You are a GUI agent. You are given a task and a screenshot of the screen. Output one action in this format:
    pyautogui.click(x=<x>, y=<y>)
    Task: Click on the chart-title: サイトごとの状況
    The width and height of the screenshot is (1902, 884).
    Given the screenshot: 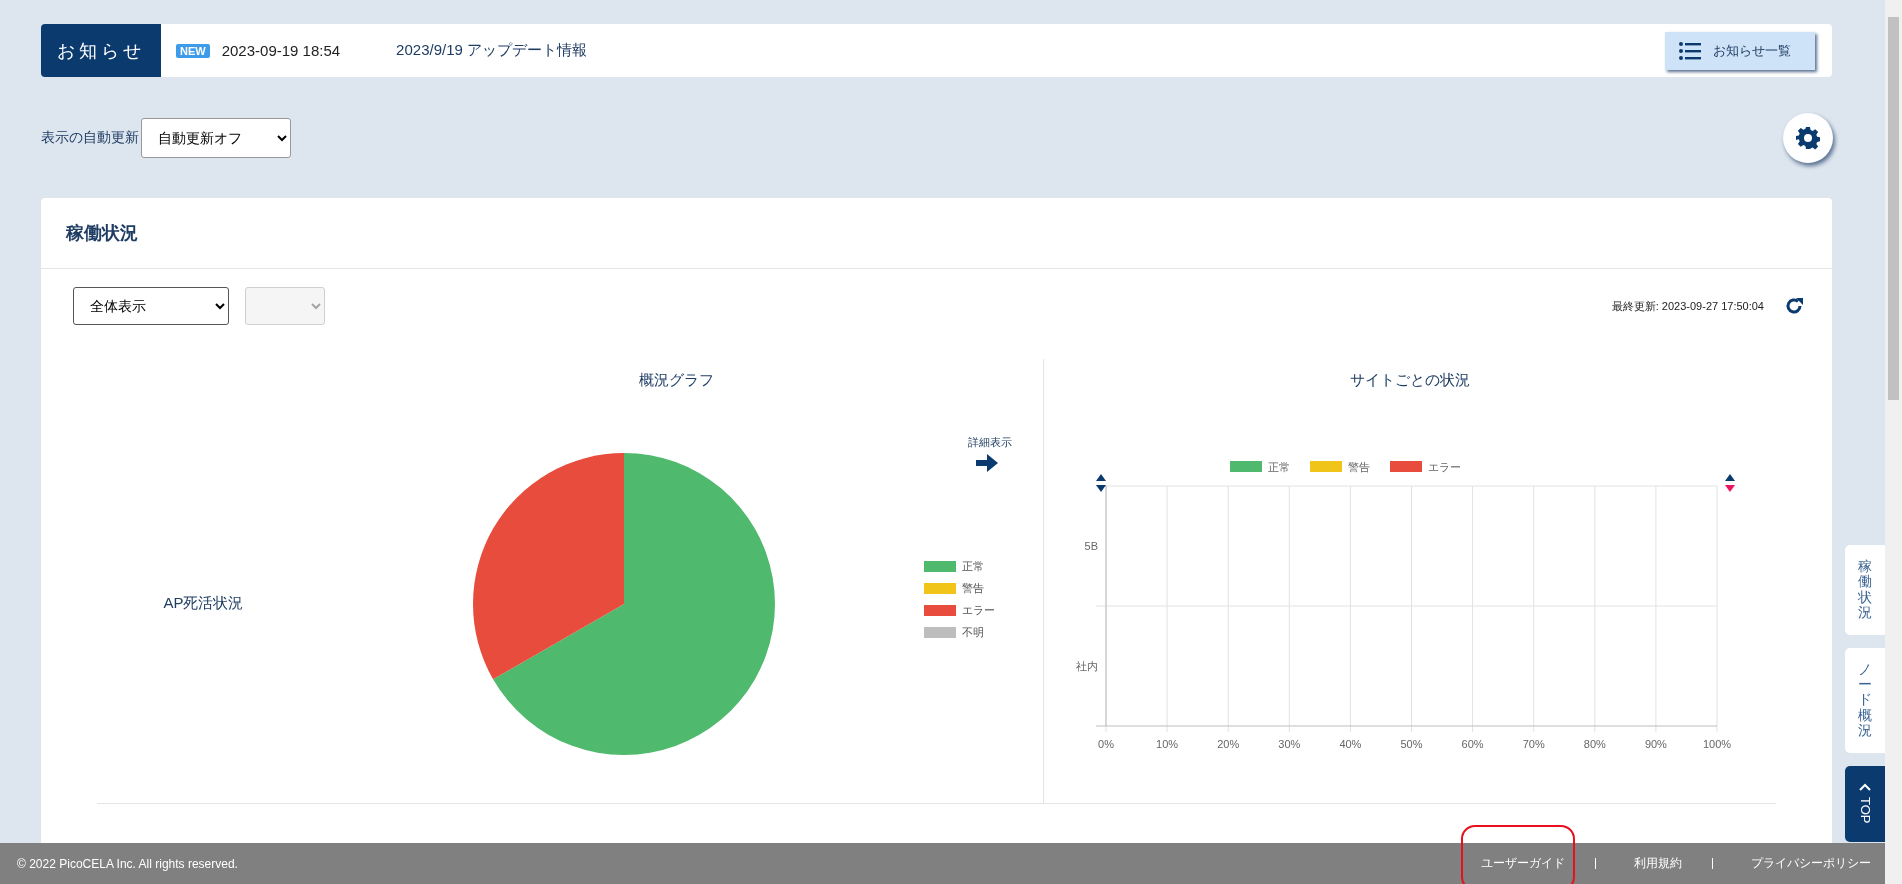 What is the action you would take?
    pyautogui.click(x=1410, y=380)
    